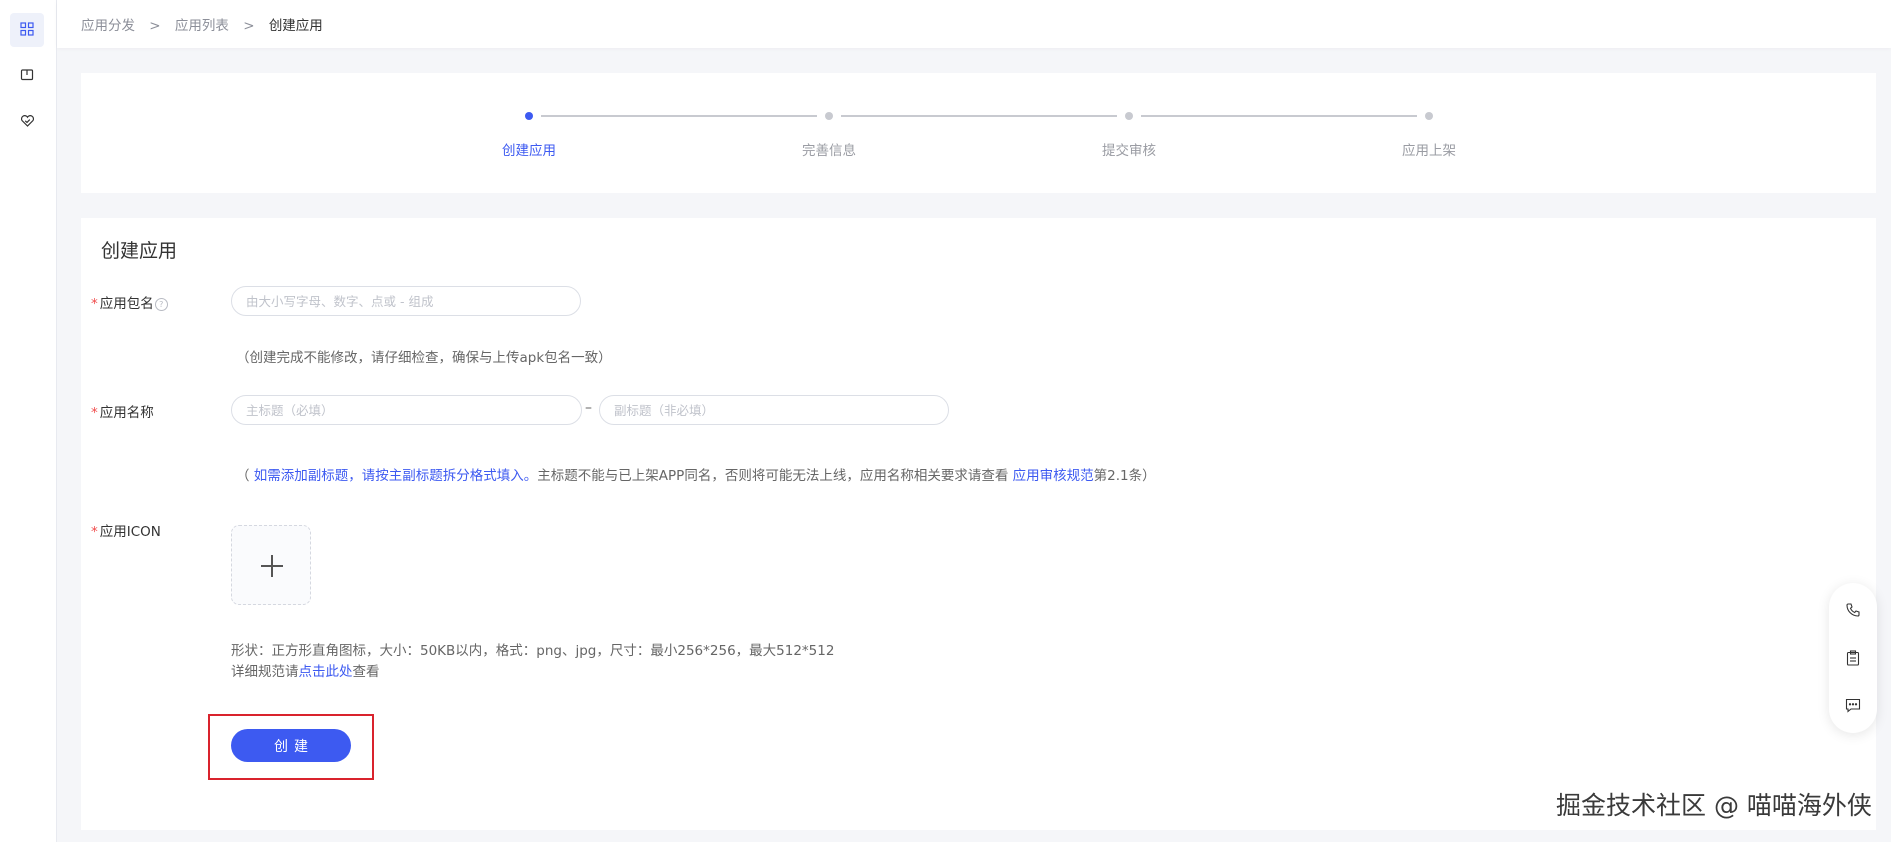 The image size is (1891, 842). I want to click on step-label-publish: 应用上架, so click(1429, 151).